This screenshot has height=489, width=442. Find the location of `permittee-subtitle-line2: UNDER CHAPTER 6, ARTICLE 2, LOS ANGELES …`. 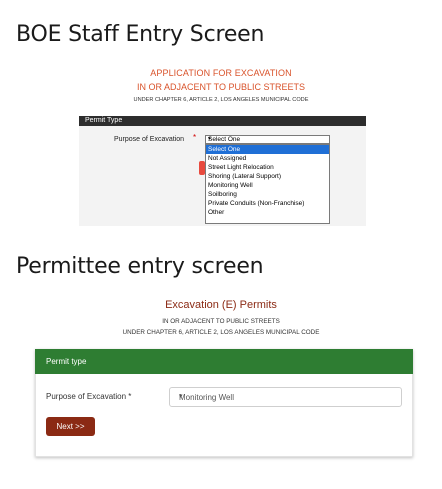

permittee-subtitle-line2: UNDER CHAPTER 6, ARTICLE 2, LOS ANGELES … is located at coordinates (221, 332).